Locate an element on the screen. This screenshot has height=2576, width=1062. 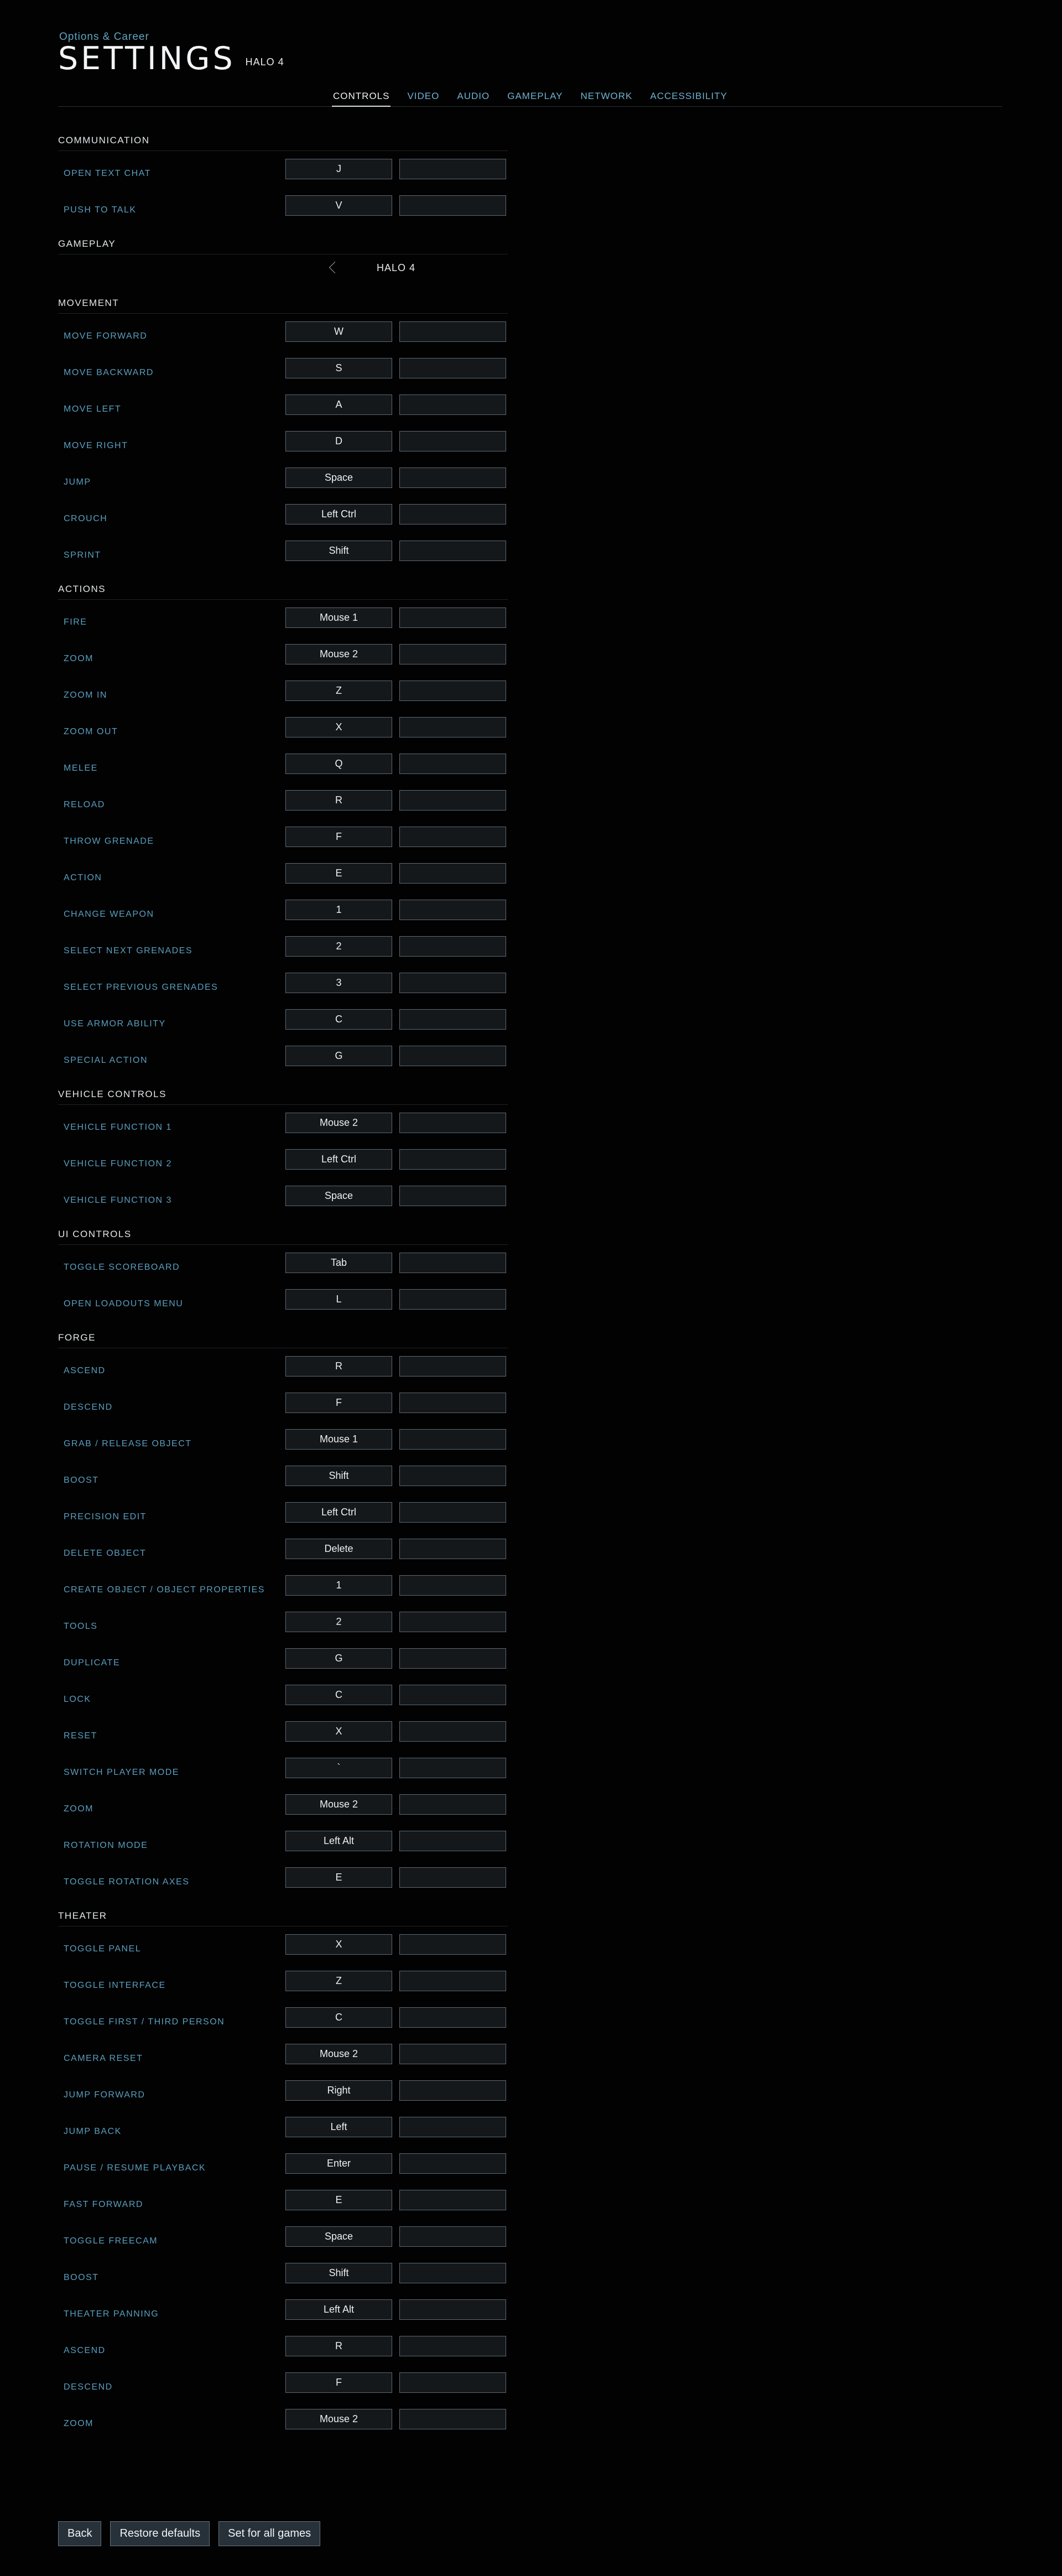
chevron-left-icon is located at coordinates (335, 267).